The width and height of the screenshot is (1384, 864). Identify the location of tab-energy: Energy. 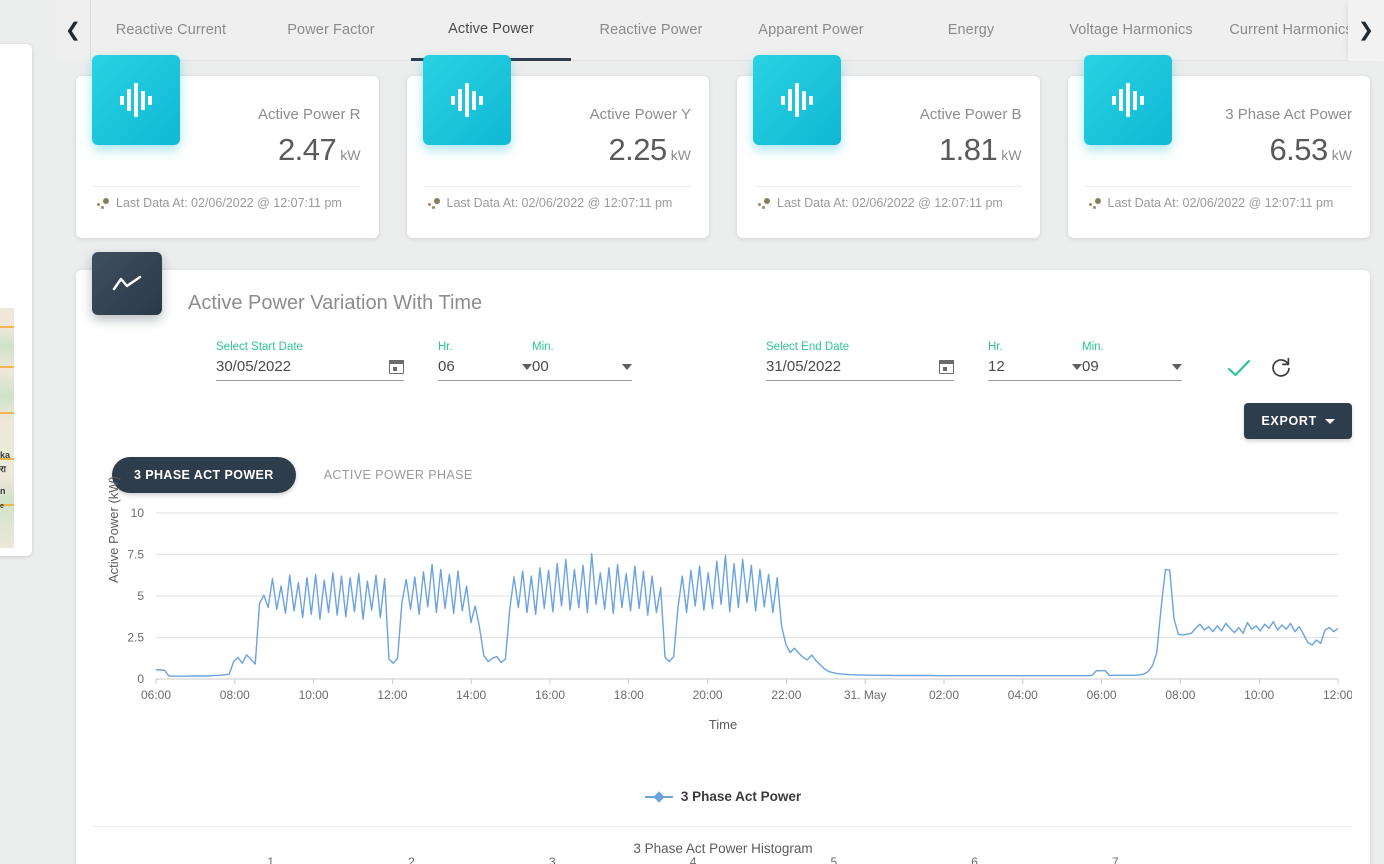
(971, 30).